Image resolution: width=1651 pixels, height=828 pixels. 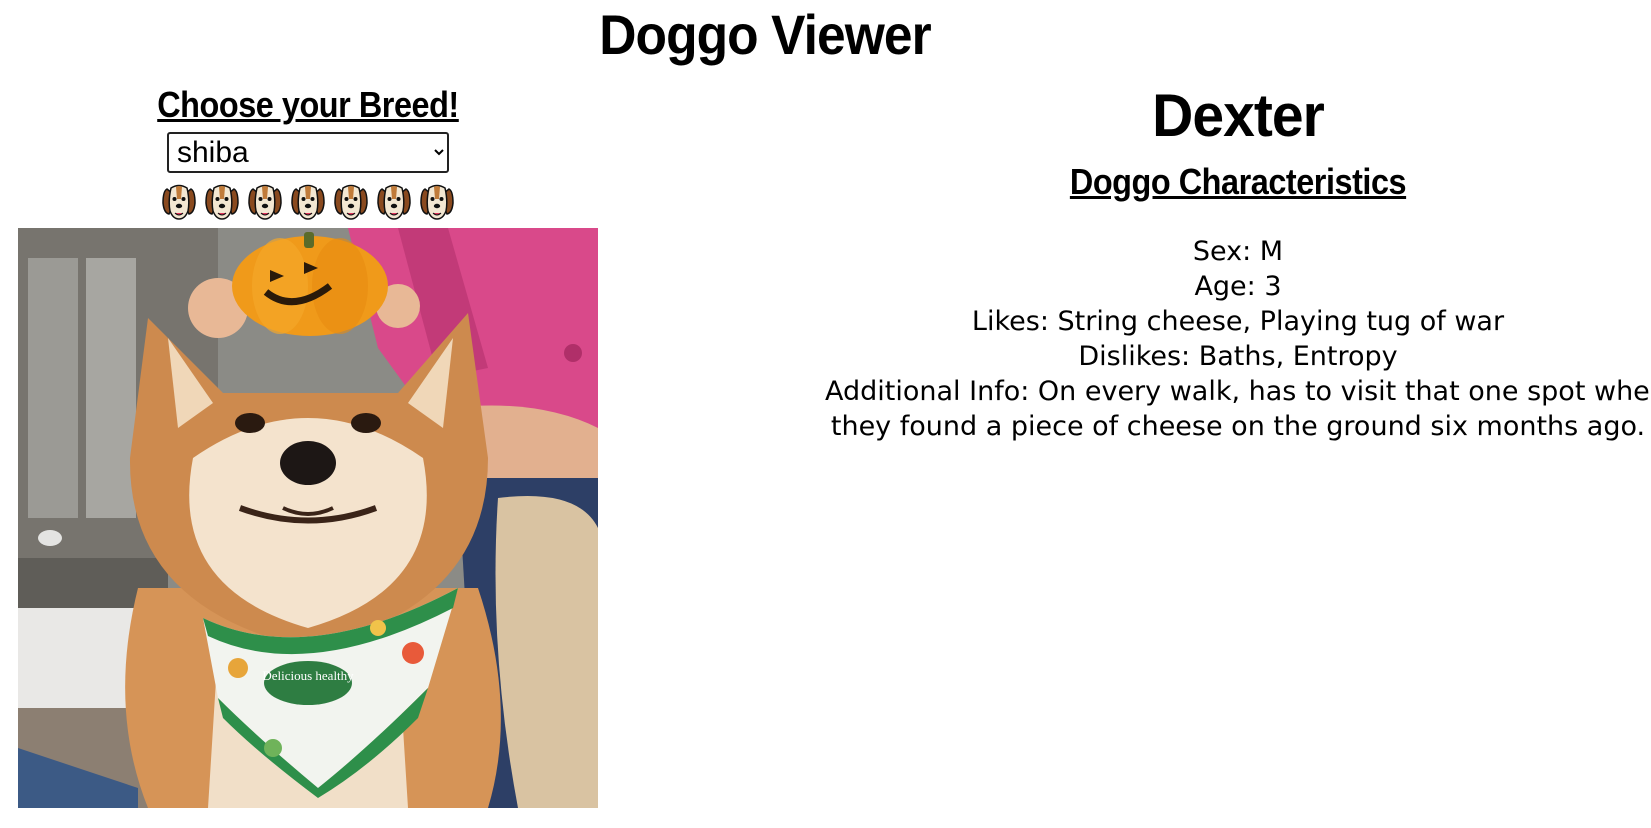 What do you see at coordinates (1238, 321) in the screenshot?
I see `likes-field: Likes: String cheese, Playing tug of war` at bounding box center [1238, 321].